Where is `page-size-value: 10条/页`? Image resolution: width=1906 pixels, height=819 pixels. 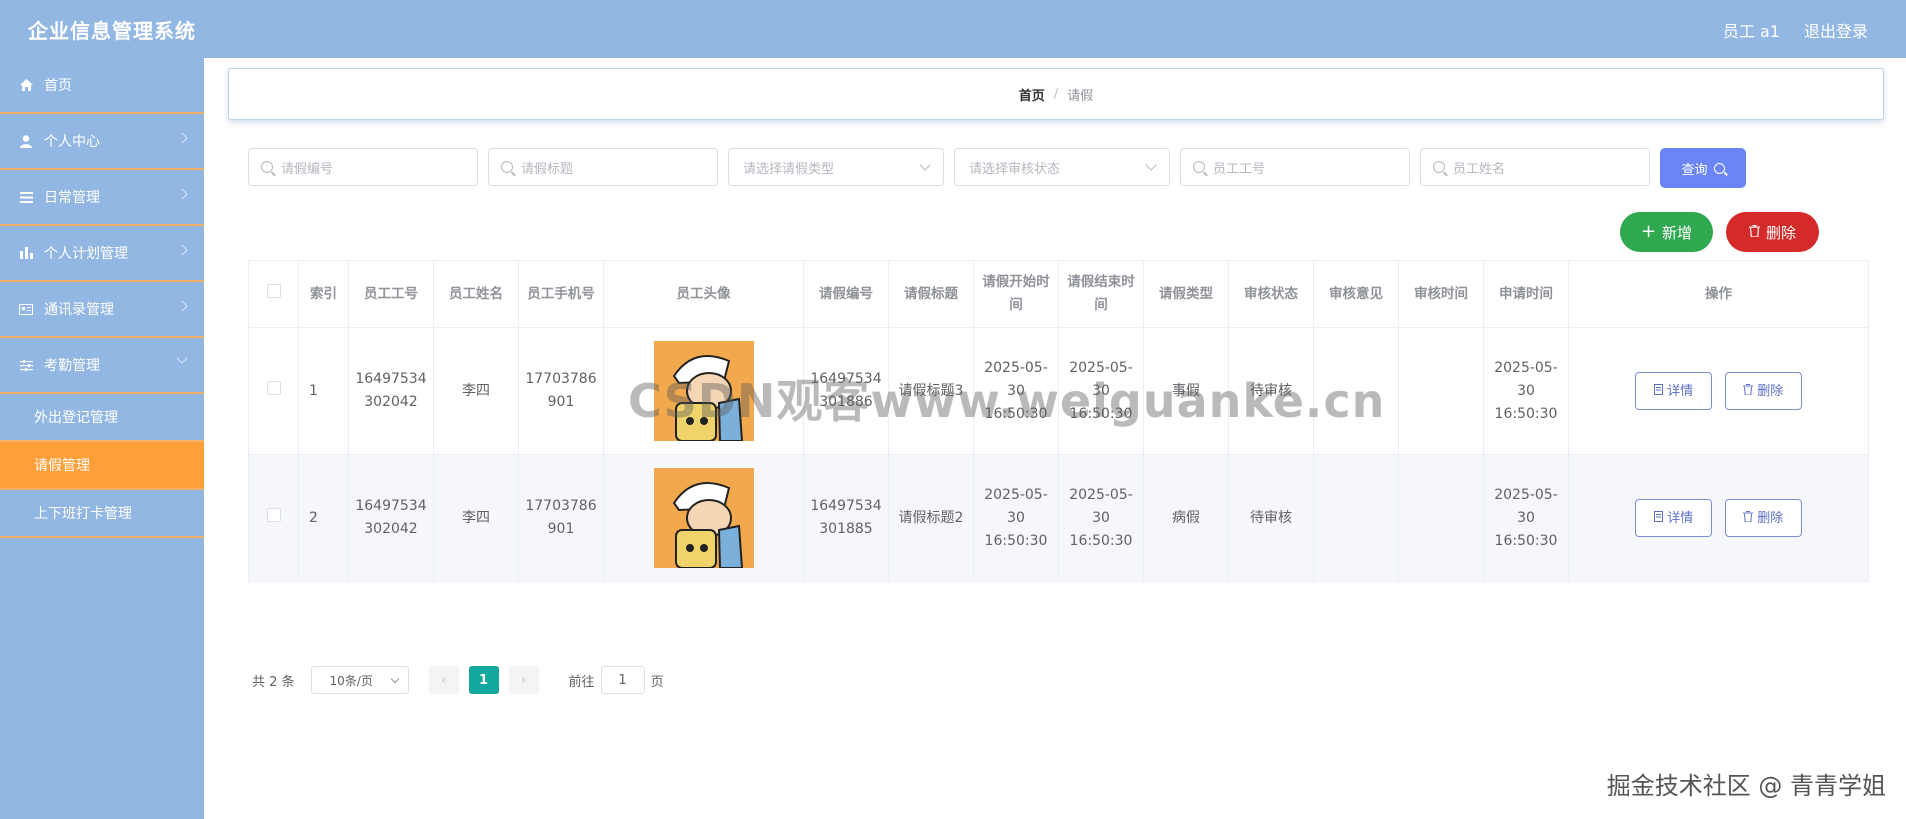
page-size-value: 10条/页 is located at coordinates (351, 680).